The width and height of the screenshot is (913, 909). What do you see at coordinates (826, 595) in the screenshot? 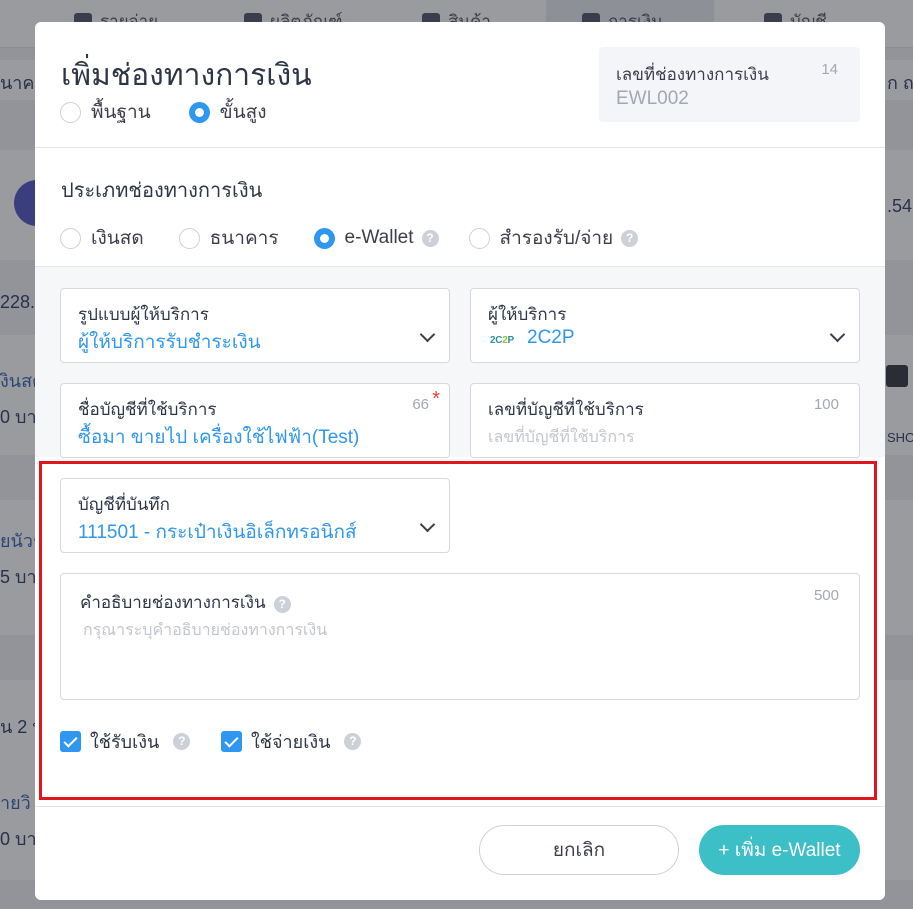
I see `description-counter: 500` at bounding box center [826, 595].